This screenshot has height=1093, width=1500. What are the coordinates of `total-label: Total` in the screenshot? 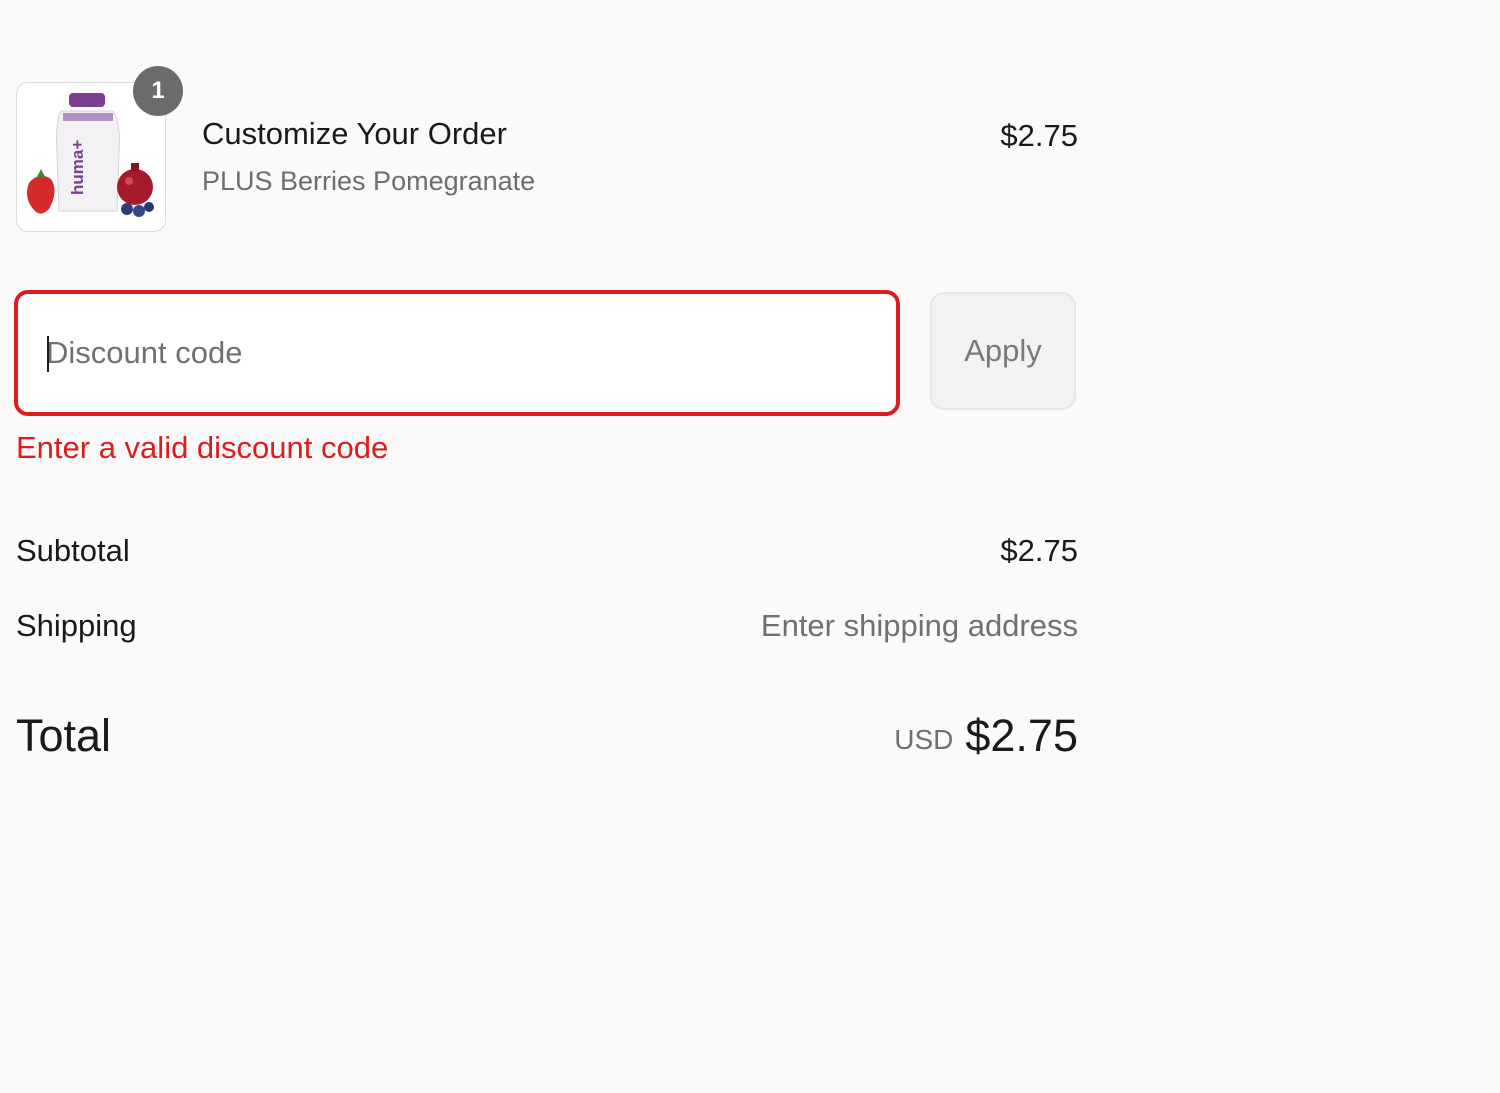 It's located at (64, 735).